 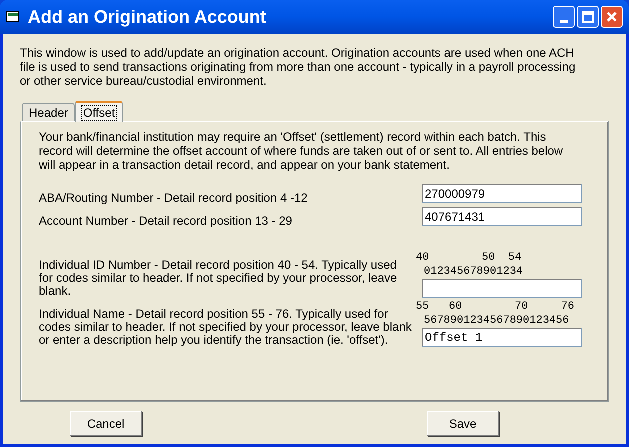 I want to click on field-label: ABA/Routing Number - Detail record position 4 -12, so click(x=174, y=198).